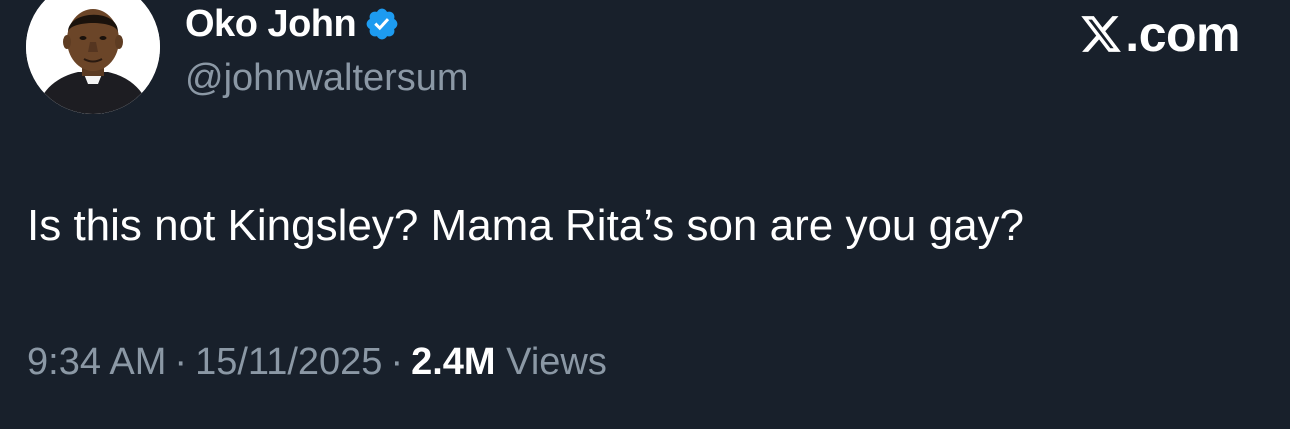 Image resolution: width=1290 pixels, height=429 pixels. I want to click on tweet-meta: 9:34 AM · 15/11/2025 · 2.4M Views, so click(317, 362).